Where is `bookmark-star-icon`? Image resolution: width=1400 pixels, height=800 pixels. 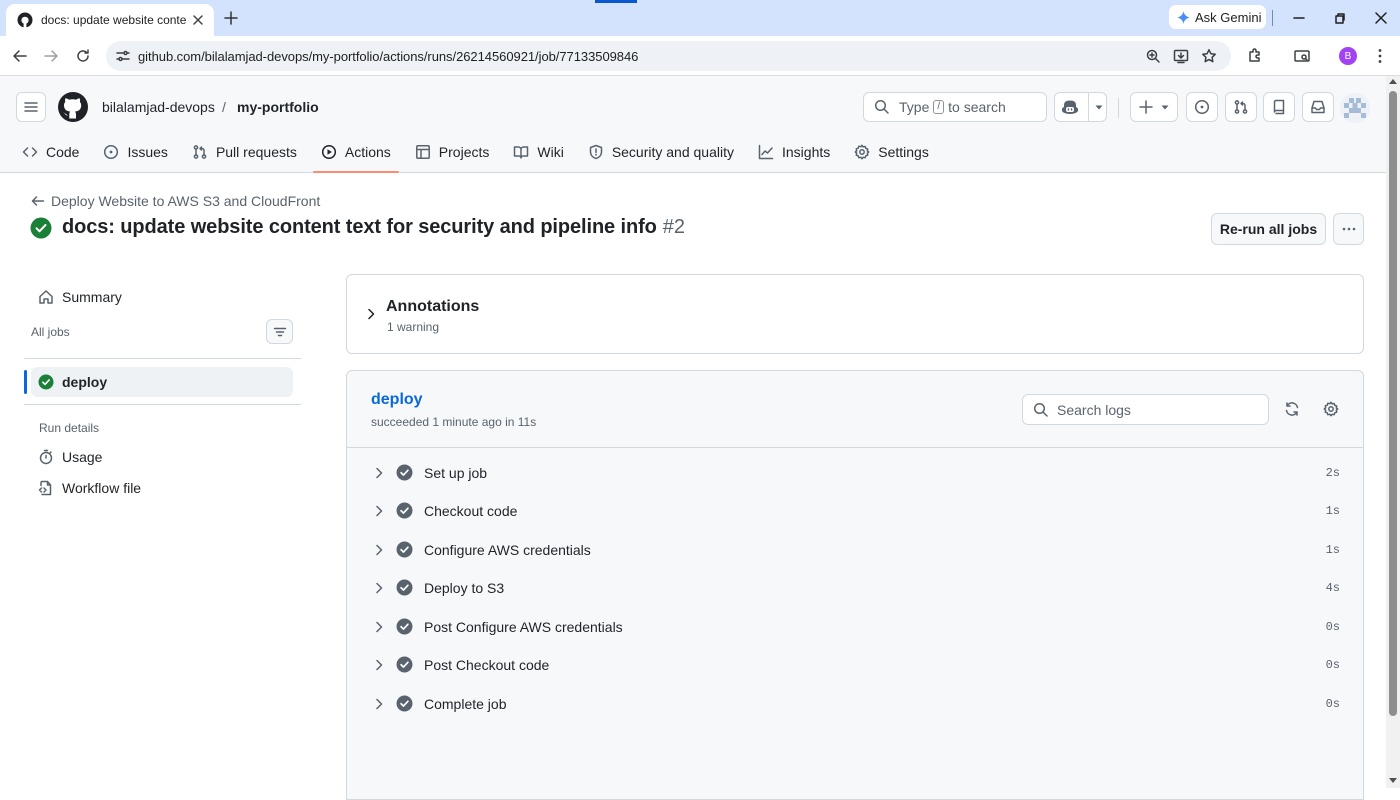
bookmark-star-icon is located at coordinates (1209, 56).